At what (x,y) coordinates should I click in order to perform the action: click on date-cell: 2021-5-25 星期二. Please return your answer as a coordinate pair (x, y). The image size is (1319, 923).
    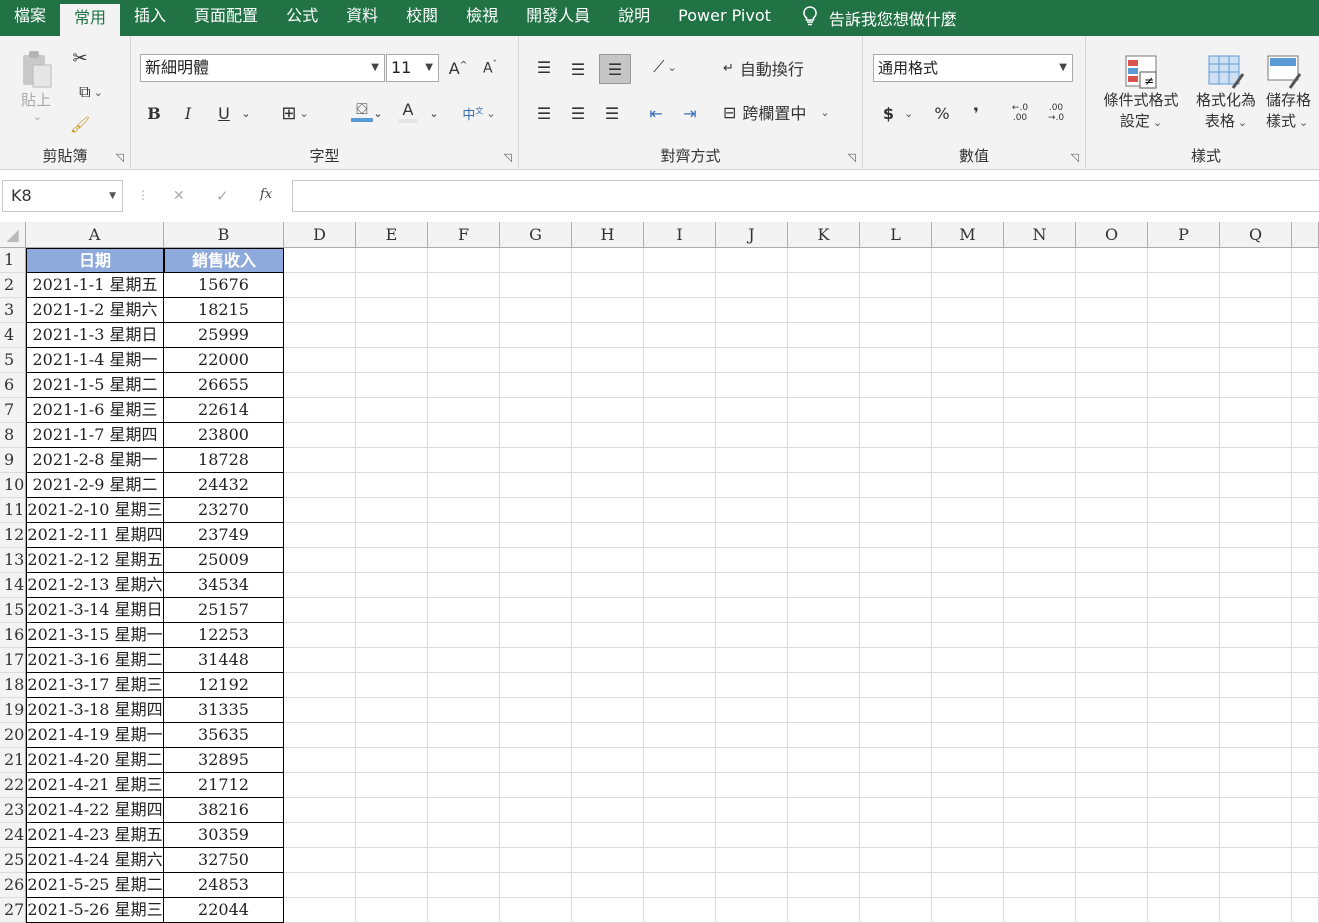
    Looking at the image, I should click on (95, 885).